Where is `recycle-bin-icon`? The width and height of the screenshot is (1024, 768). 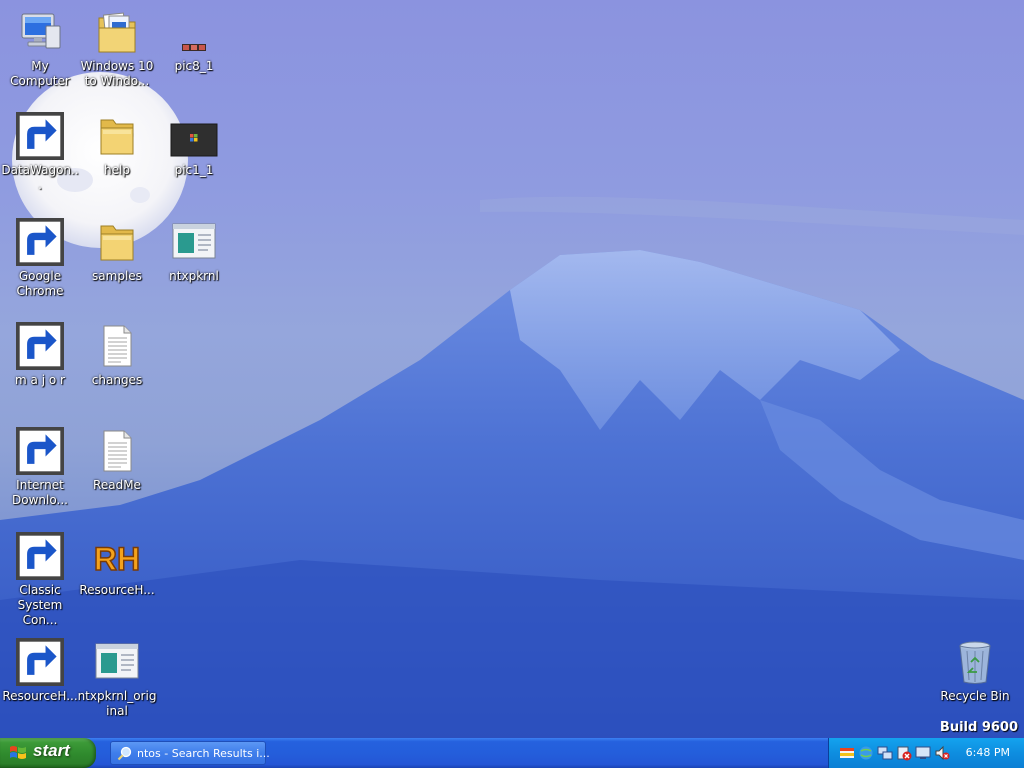 recycle-bin-icon is located at coordinates (975, 662).